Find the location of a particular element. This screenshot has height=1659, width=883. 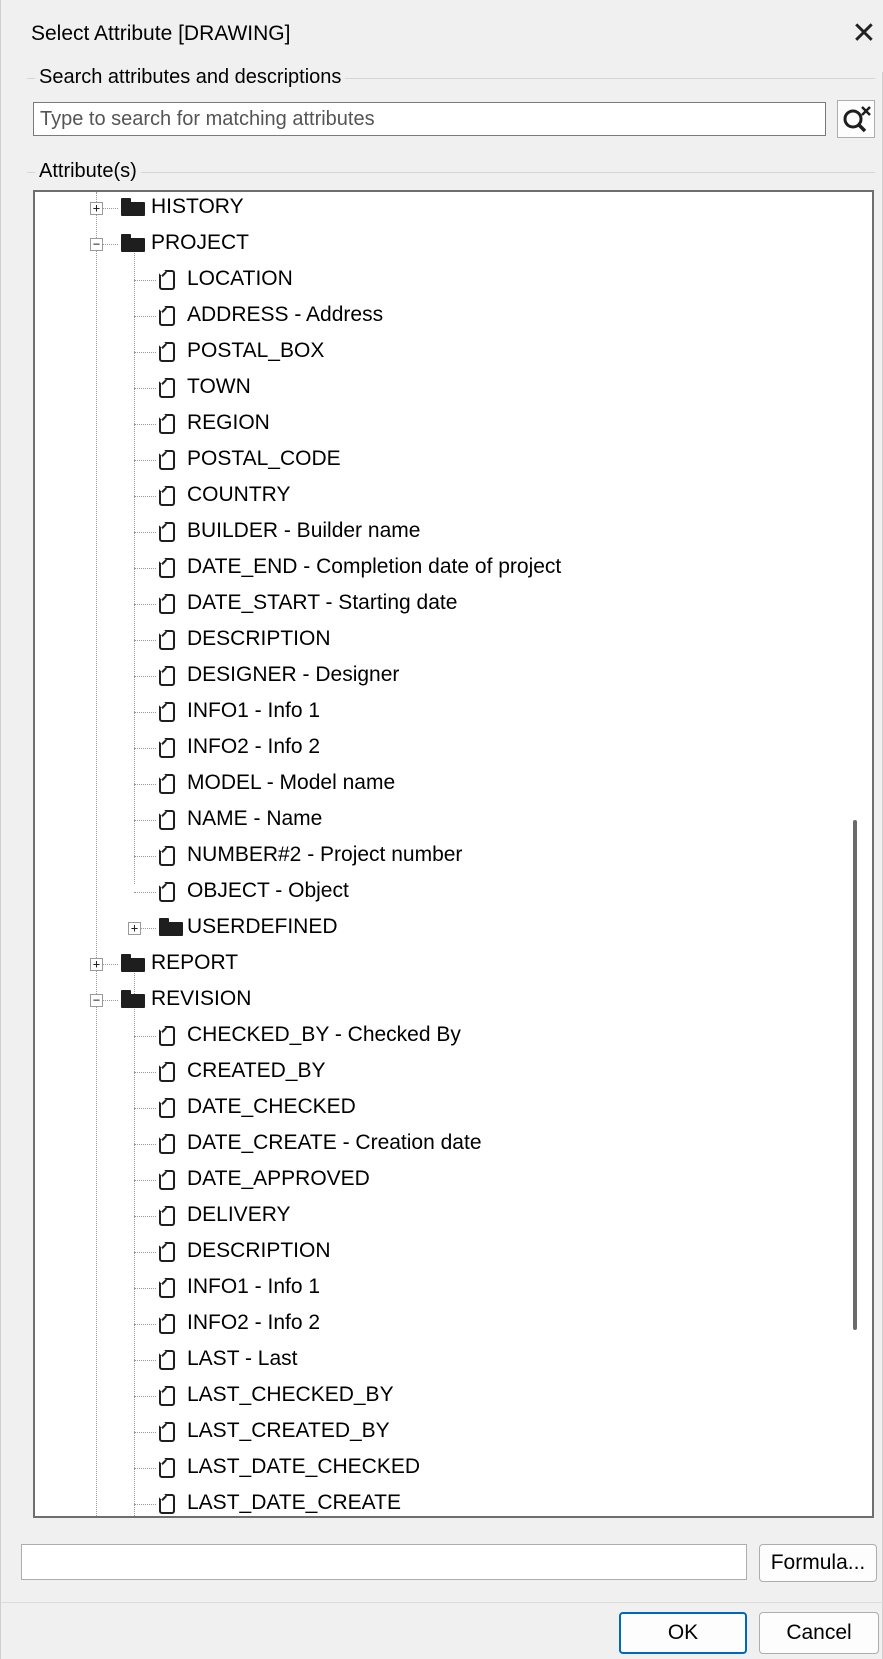

tree-attribute-label: COUNTRY is located at coordinates (238, 495).